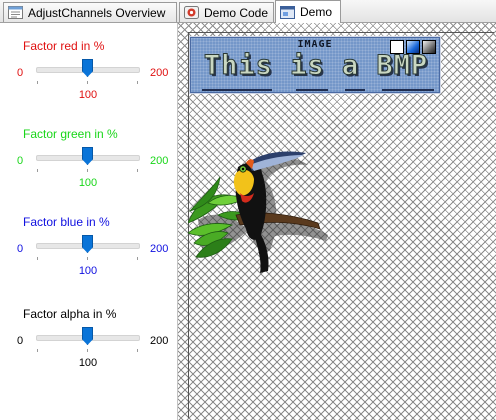  I want to click on slider-max-alpha: 200, so click(159, 341).